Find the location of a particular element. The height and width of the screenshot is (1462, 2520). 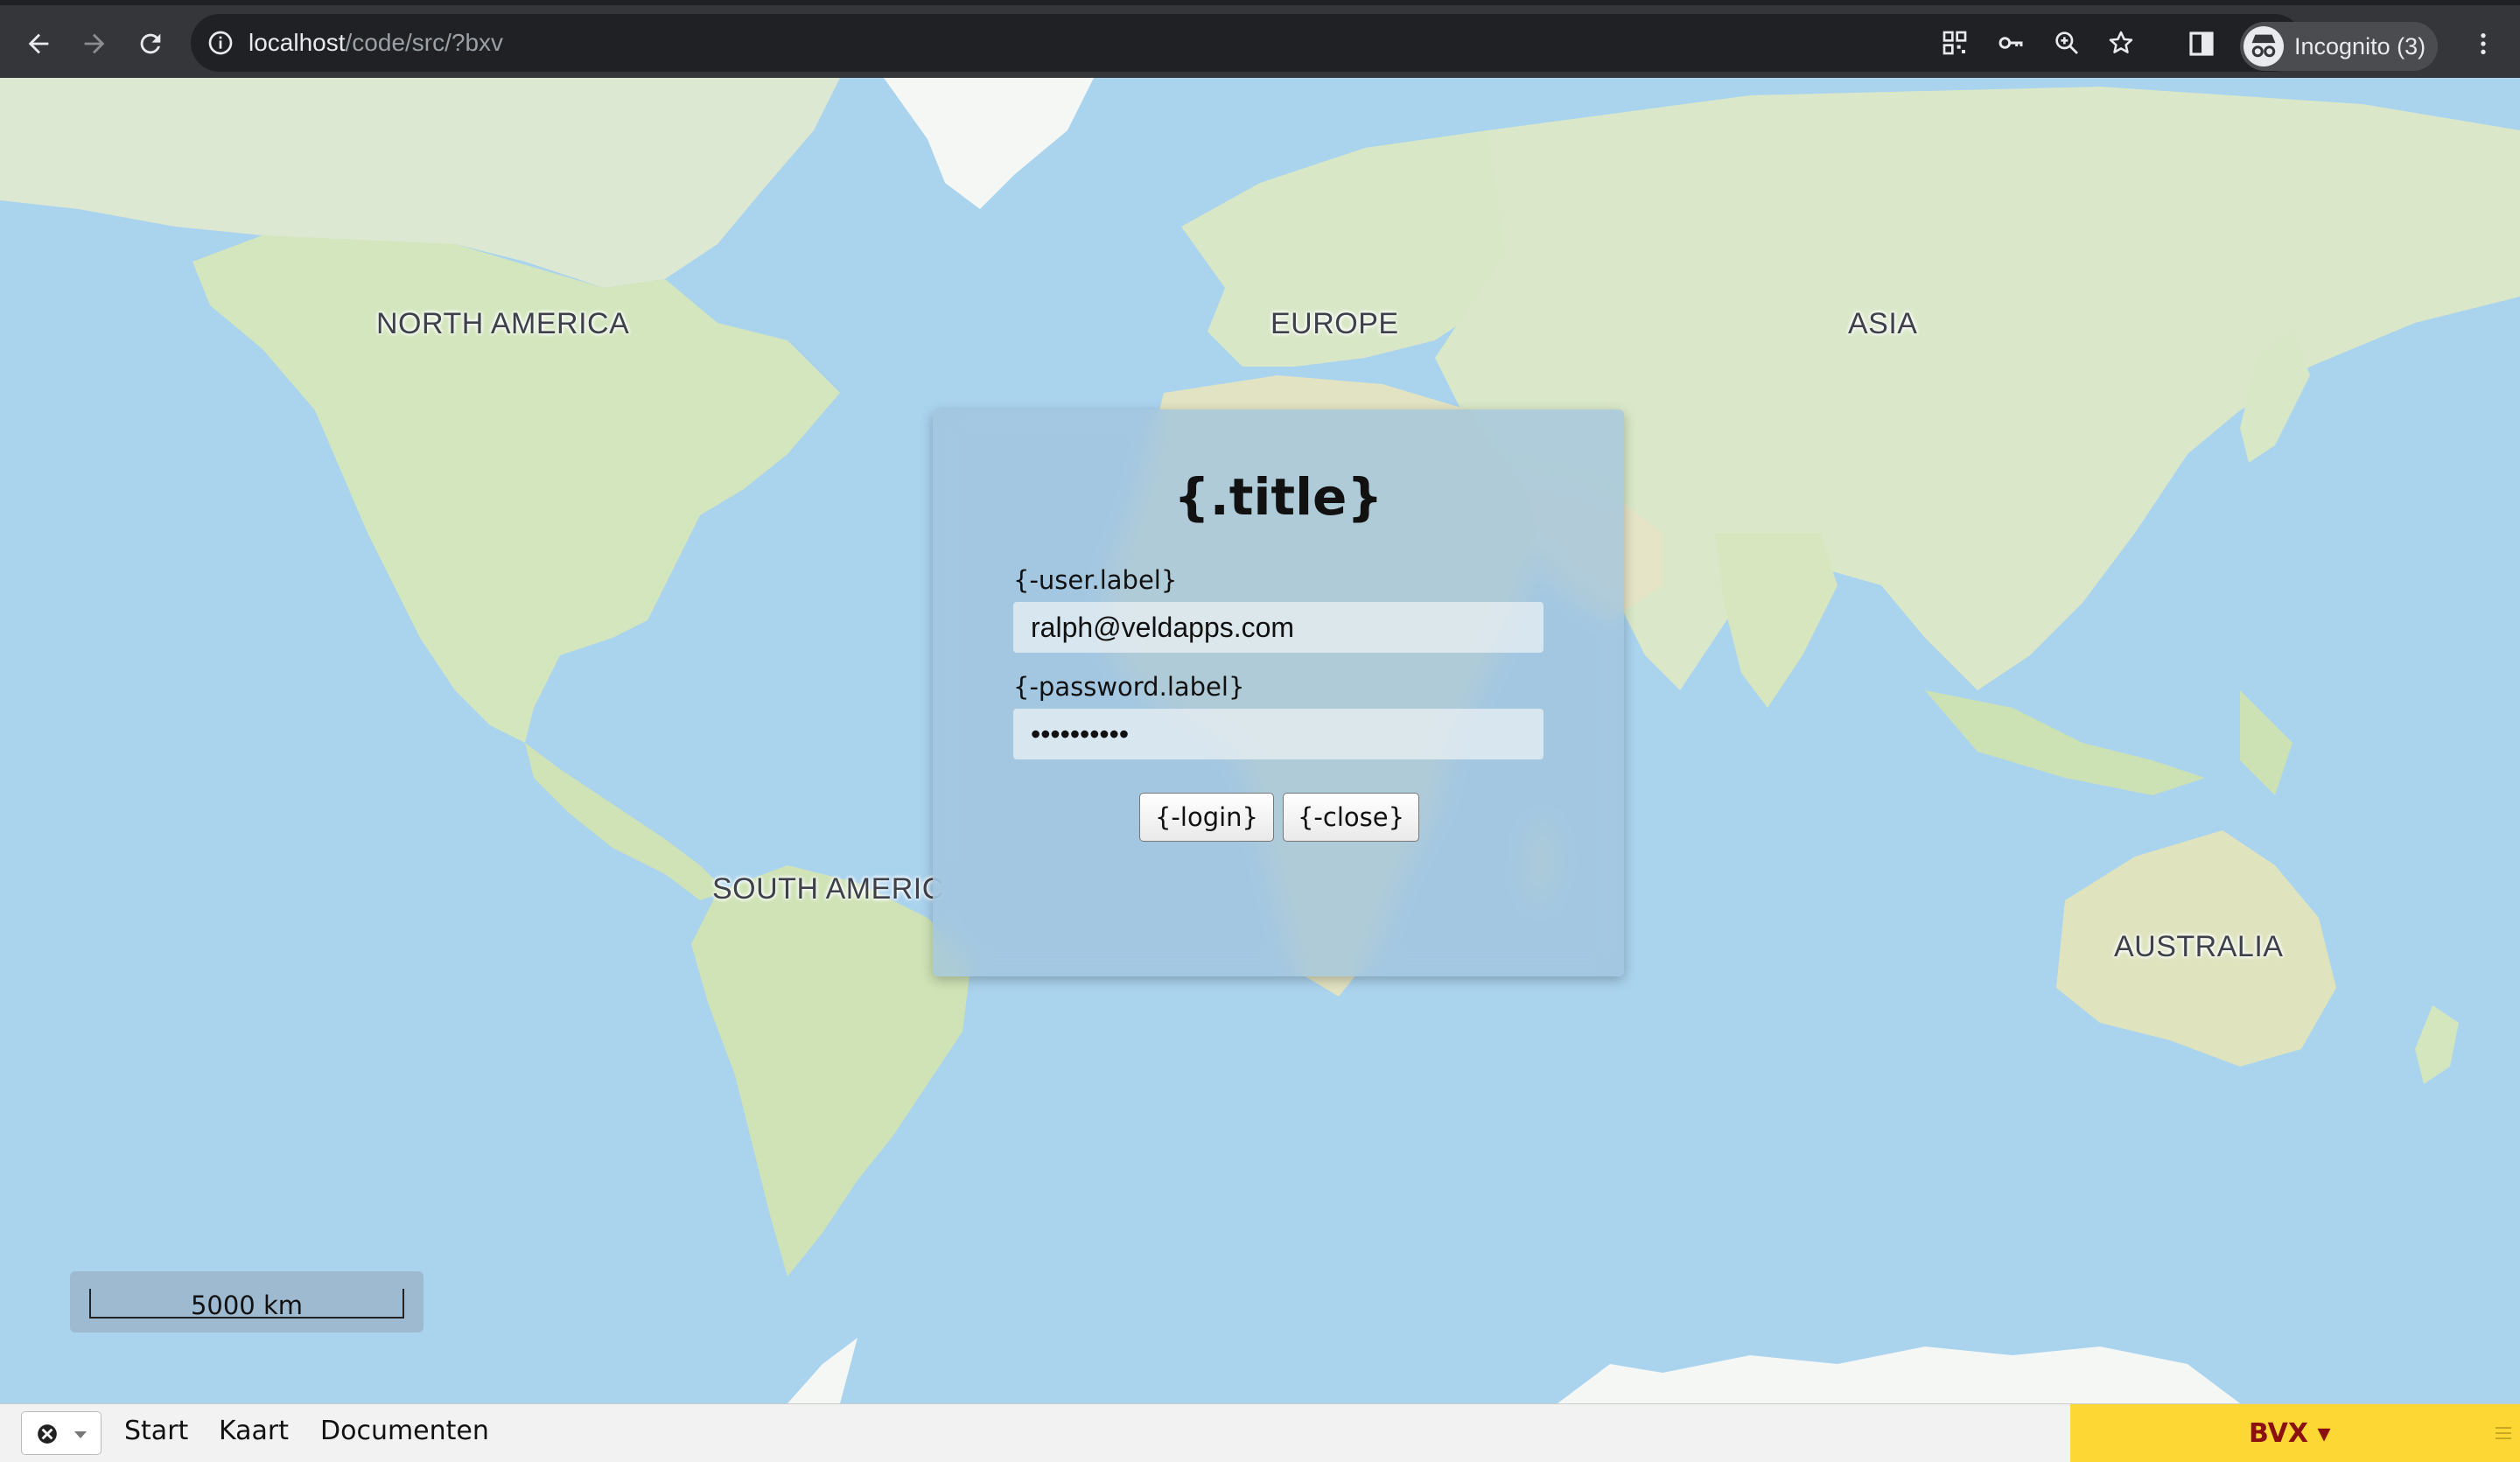

map-scale: 5000 km is located at coordinates (247, 1302).